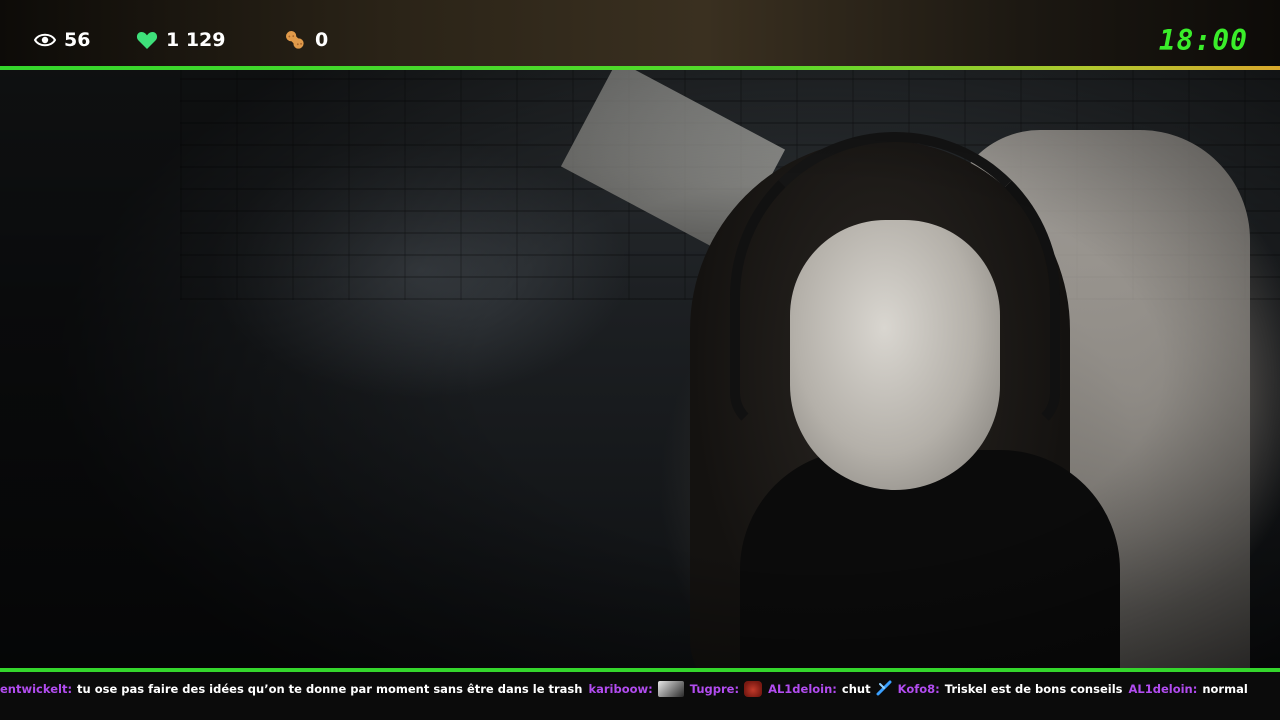  Describe the element at coordinates (196, 40) in the screenshot. I see `like-count-value: 1 129` at that location.